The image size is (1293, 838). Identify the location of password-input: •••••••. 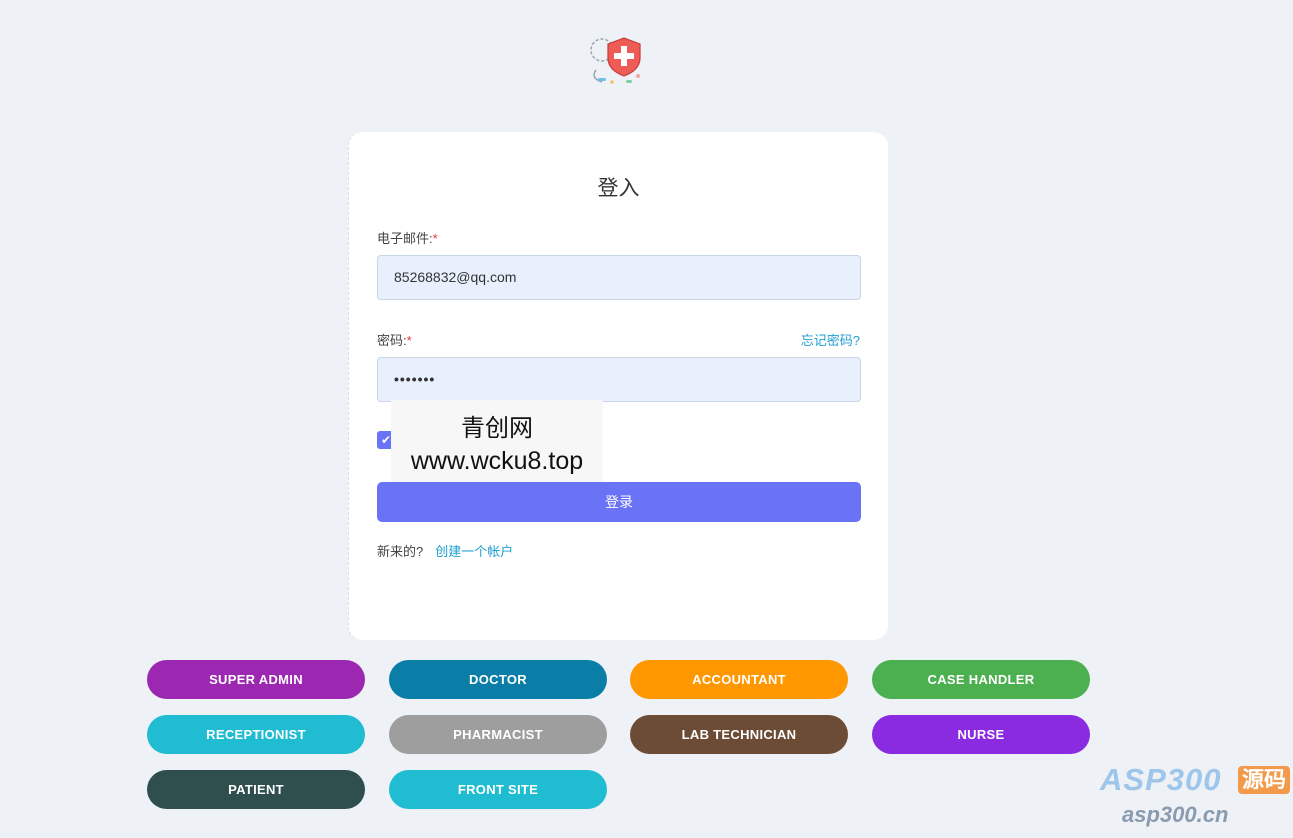
(619, 379).